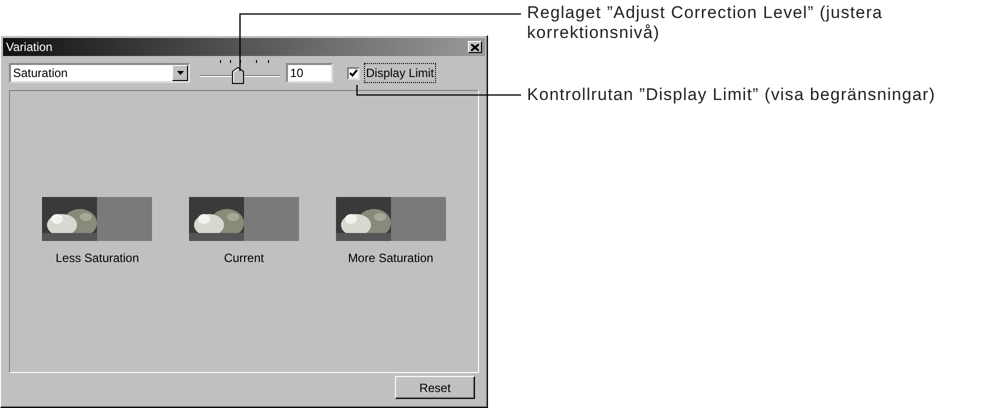 The height and width of the screenshot is (408, 997). I want to click on variation-label: Current, so click(244, 258).